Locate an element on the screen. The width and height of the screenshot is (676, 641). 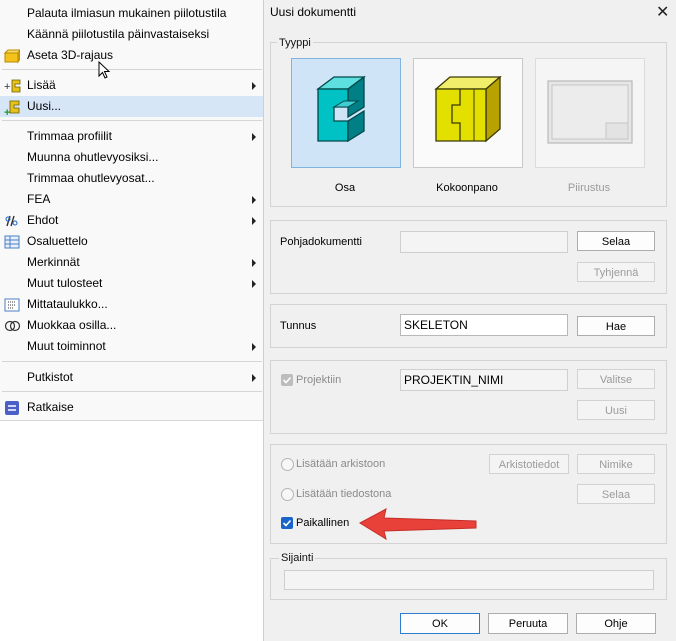
type-tile-part is located at coordinates (346, 113).